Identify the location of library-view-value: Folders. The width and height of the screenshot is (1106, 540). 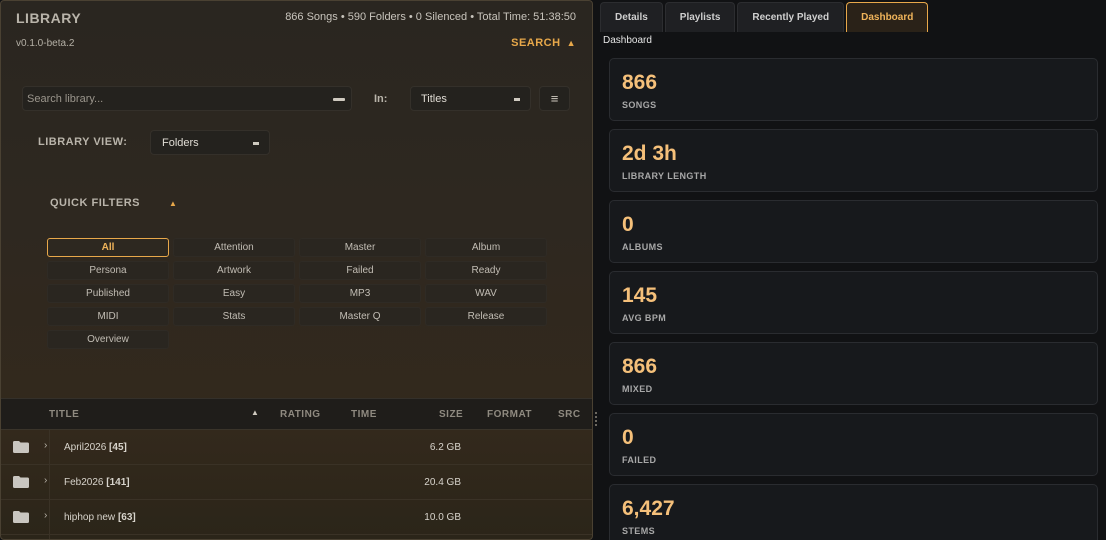
(180, 143).